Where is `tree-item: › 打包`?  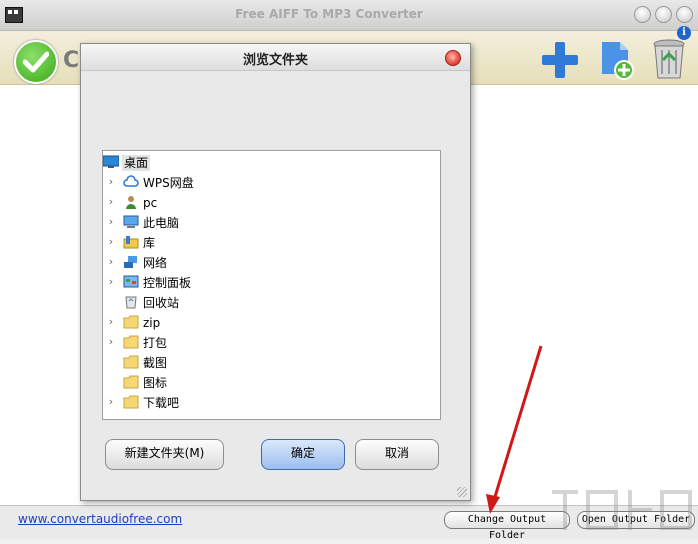
tree-item: › 打包 is located at coordinates (270, 343).